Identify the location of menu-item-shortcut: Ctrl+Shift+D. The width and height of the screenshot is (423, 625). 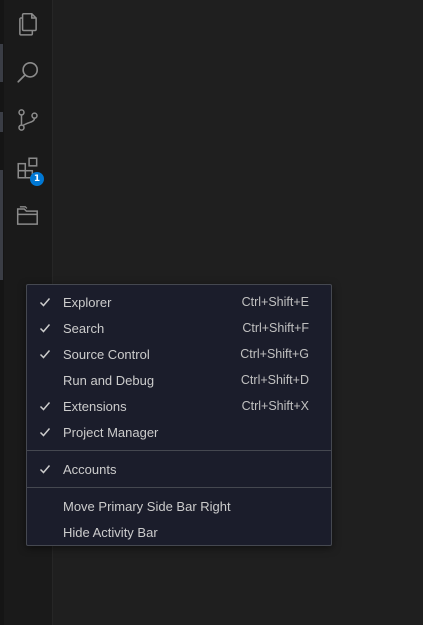
(274, 380).